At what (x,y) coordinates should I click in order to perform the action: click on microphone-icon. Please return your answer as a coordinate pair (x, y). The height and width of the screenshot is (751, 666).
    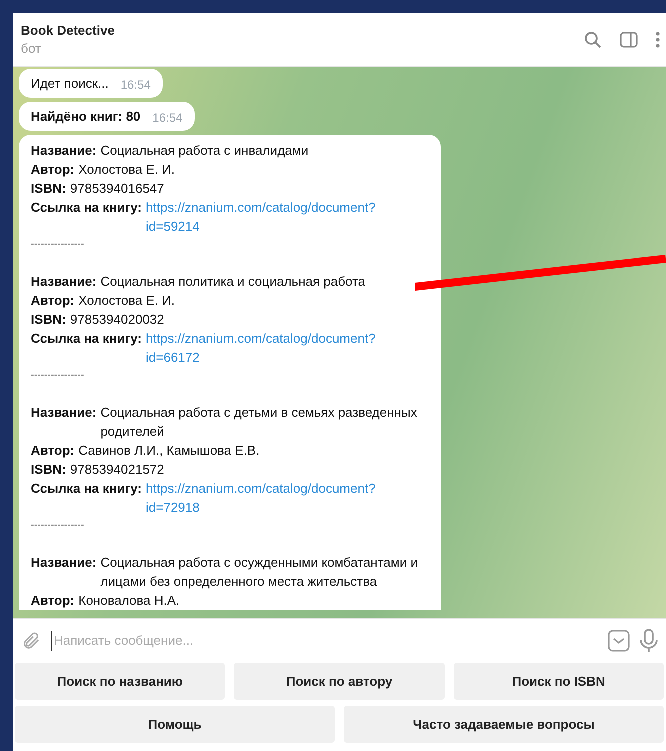
    Looking at the image, I should click on (649, 641).